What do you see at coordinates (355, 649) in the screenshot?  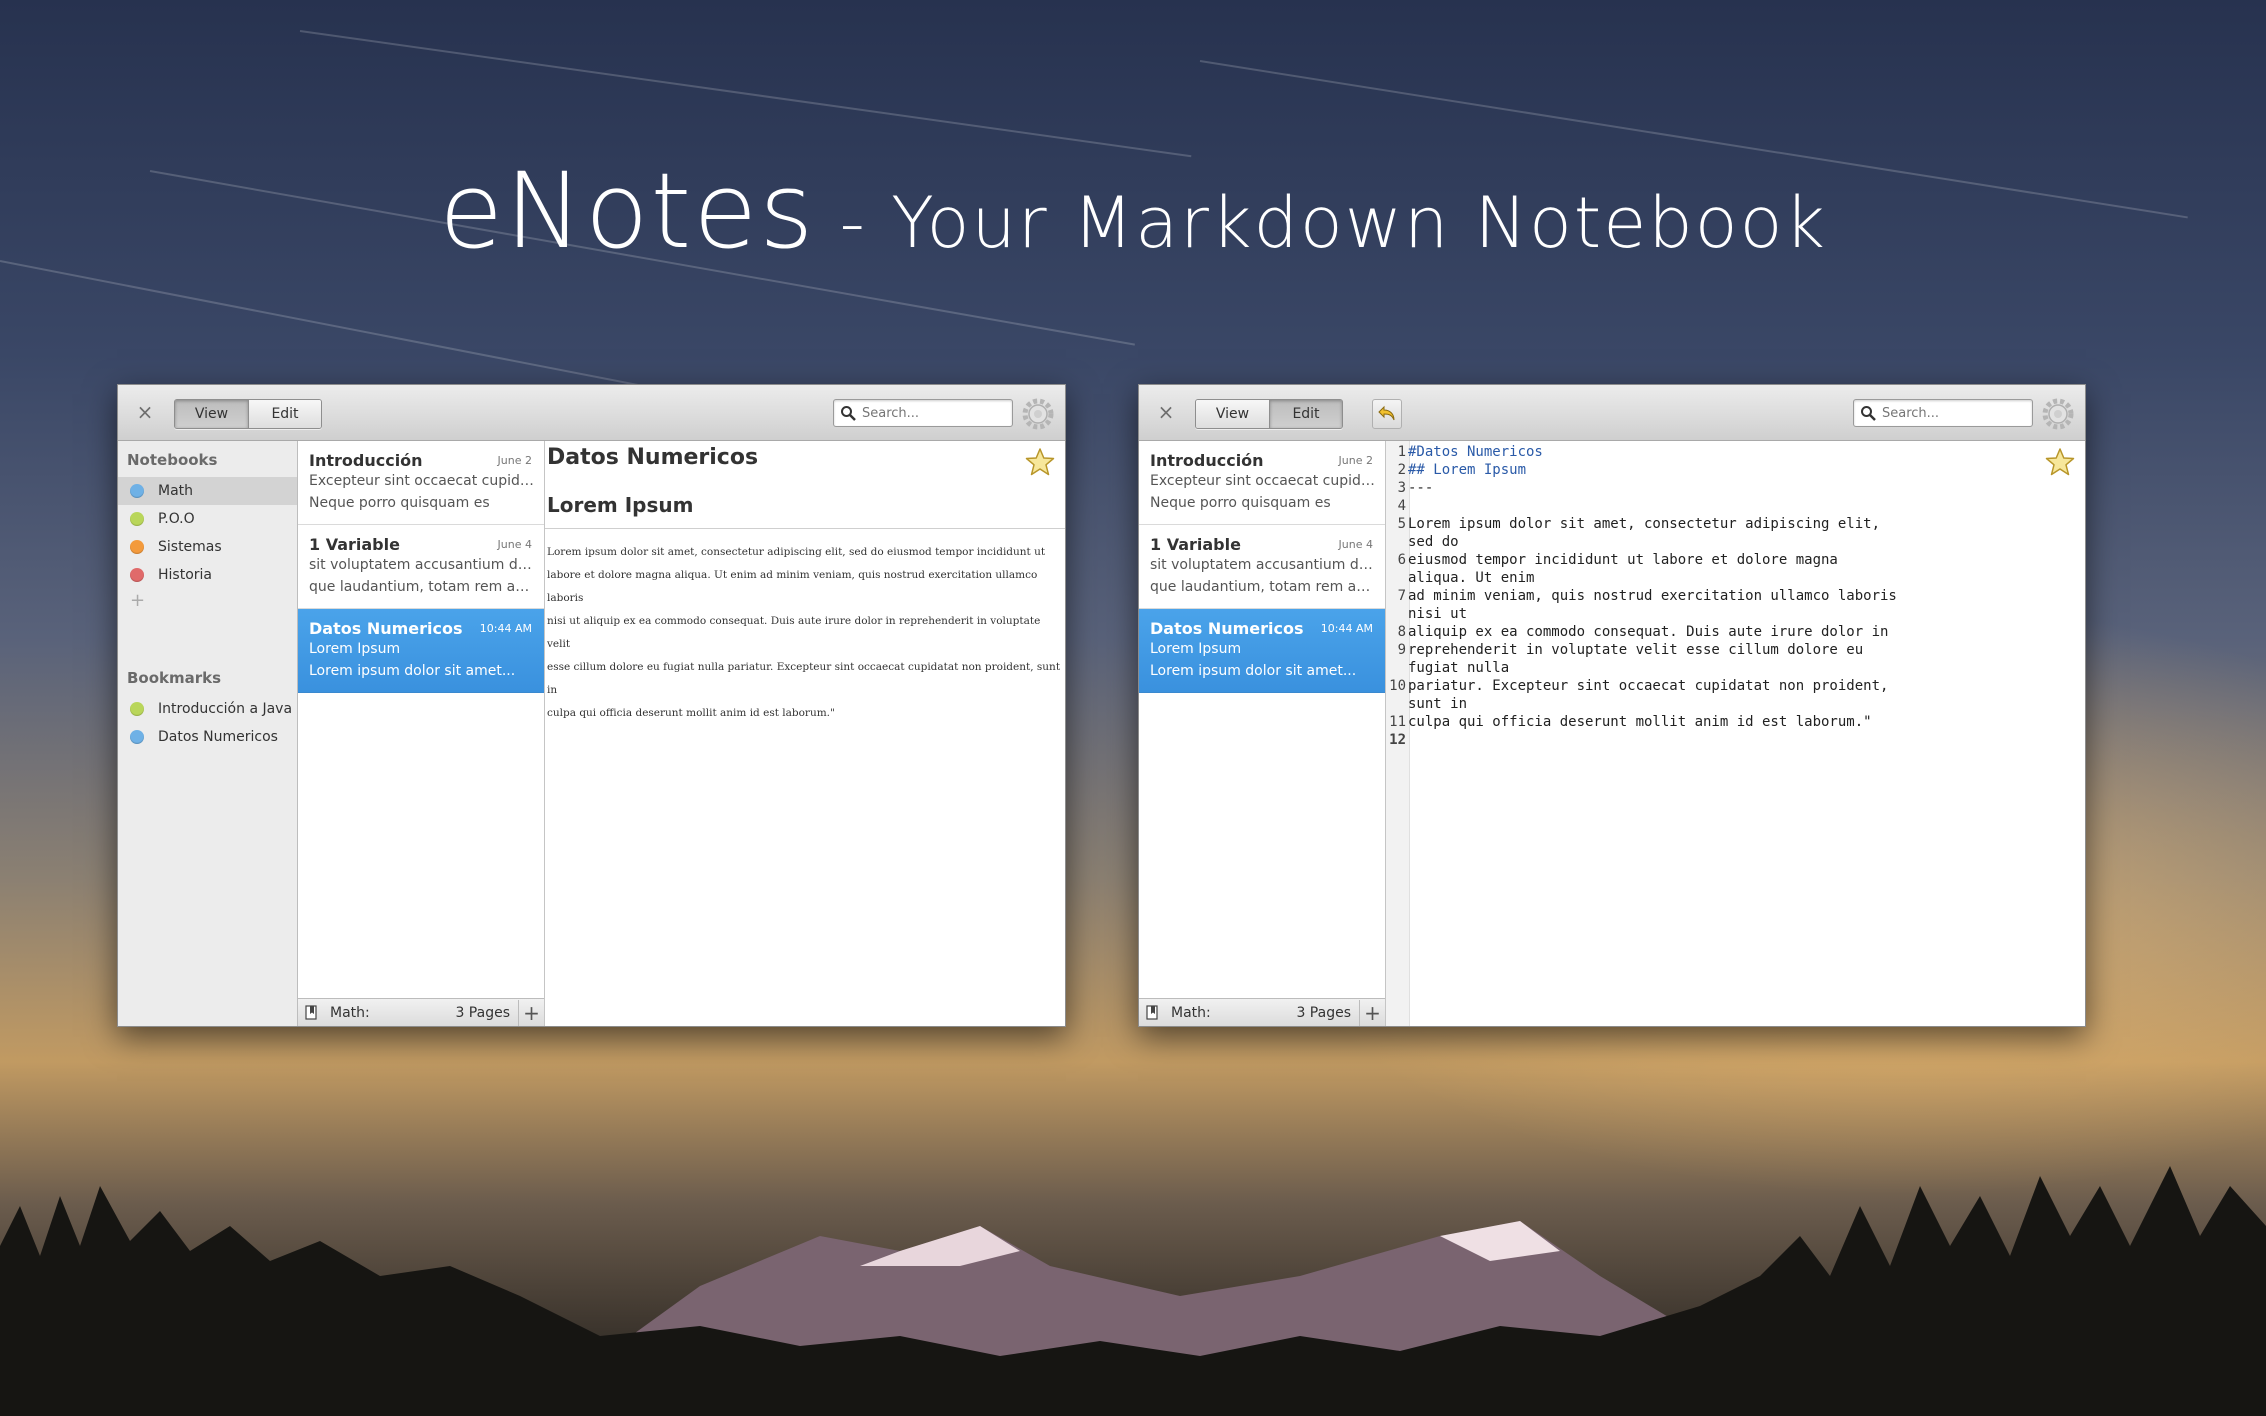 I see `note-preview: Lorem Ipsum` at bounding box center [355, 649].